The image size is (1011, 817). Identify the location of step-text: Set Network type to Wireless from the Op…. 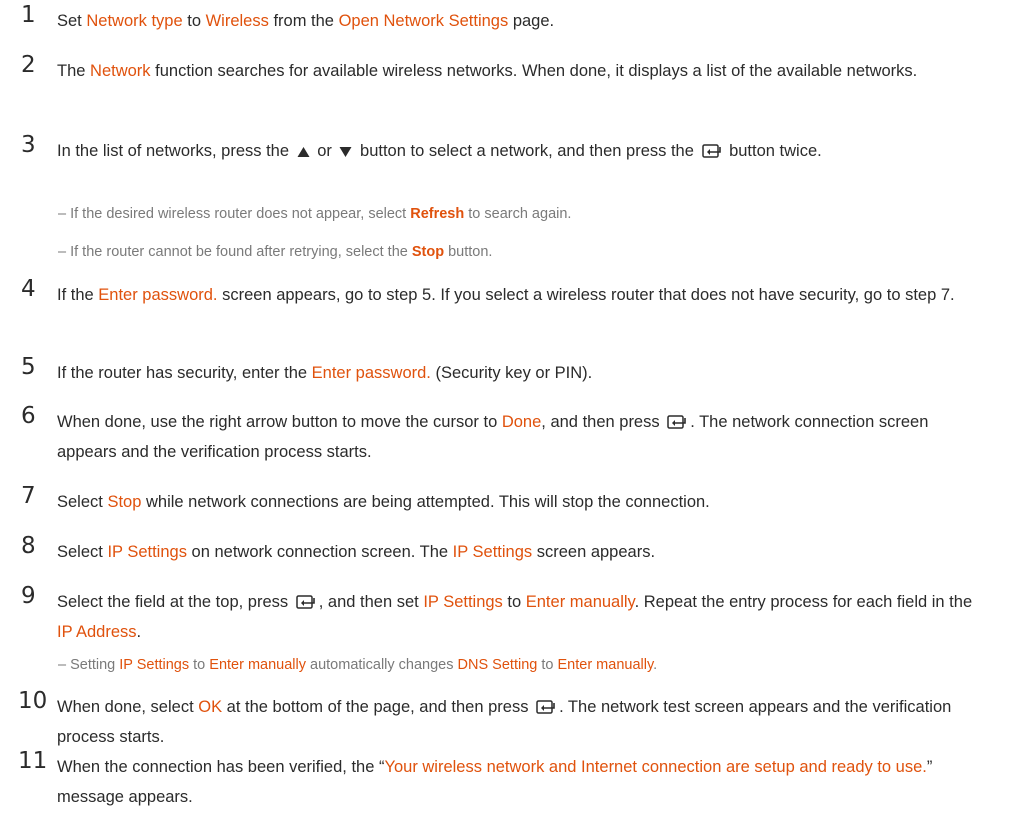
(306, 21).